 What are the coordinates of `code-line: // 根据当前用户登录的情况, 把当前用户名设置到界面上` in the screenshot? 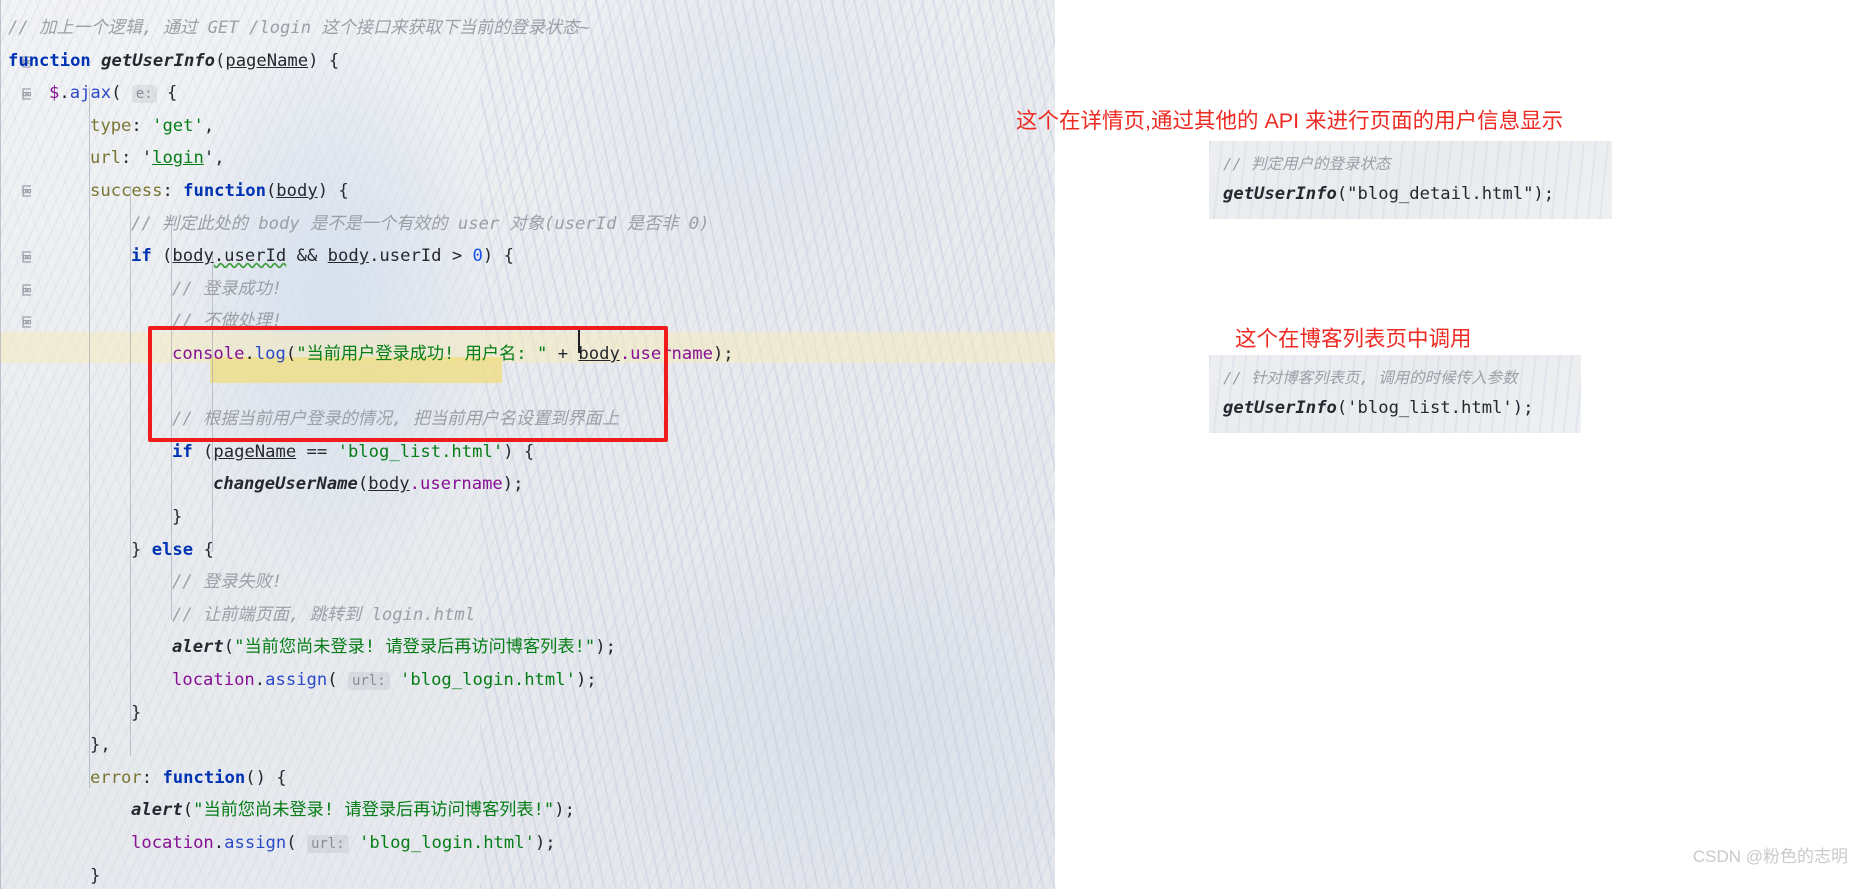 It's located at (395, 419).